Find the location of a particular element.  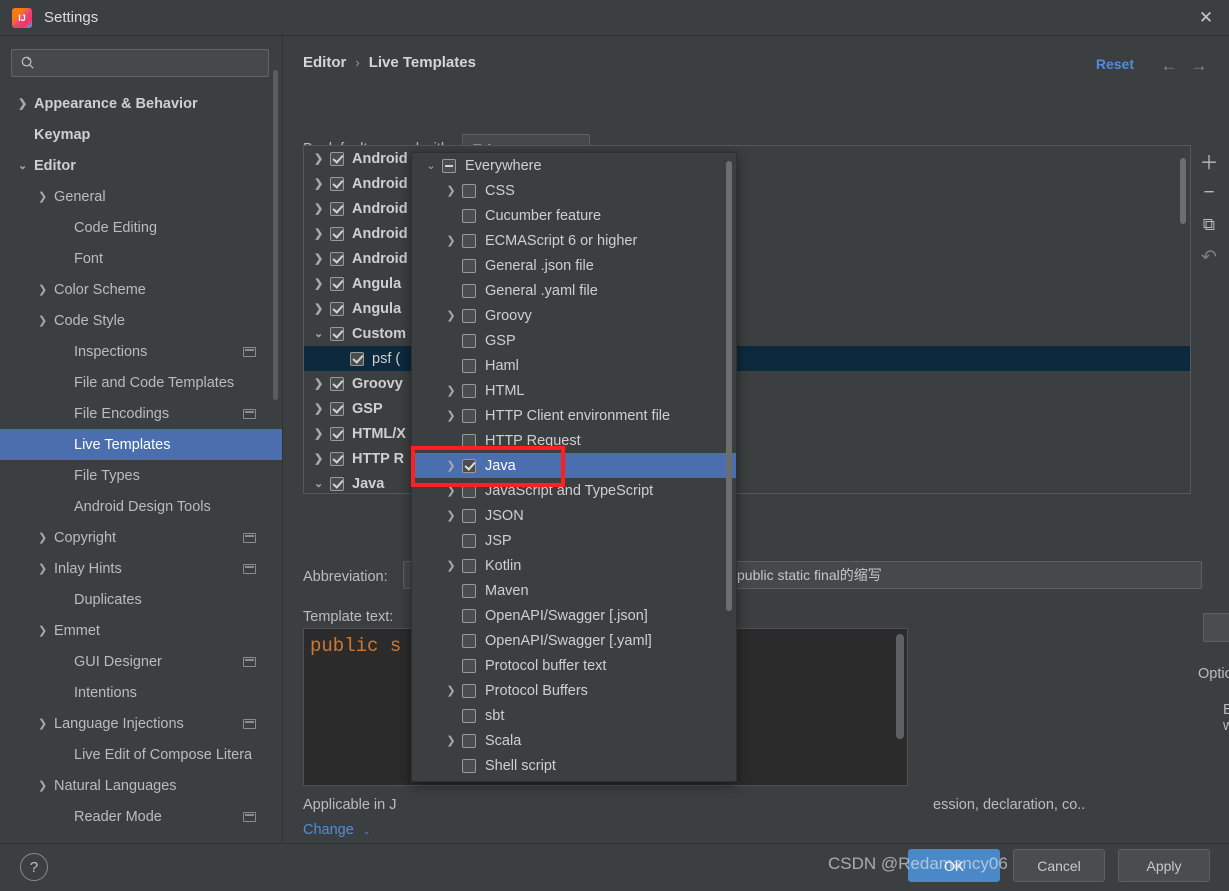

copy-icon: ⧉ is located at coordinates (1209, 225).